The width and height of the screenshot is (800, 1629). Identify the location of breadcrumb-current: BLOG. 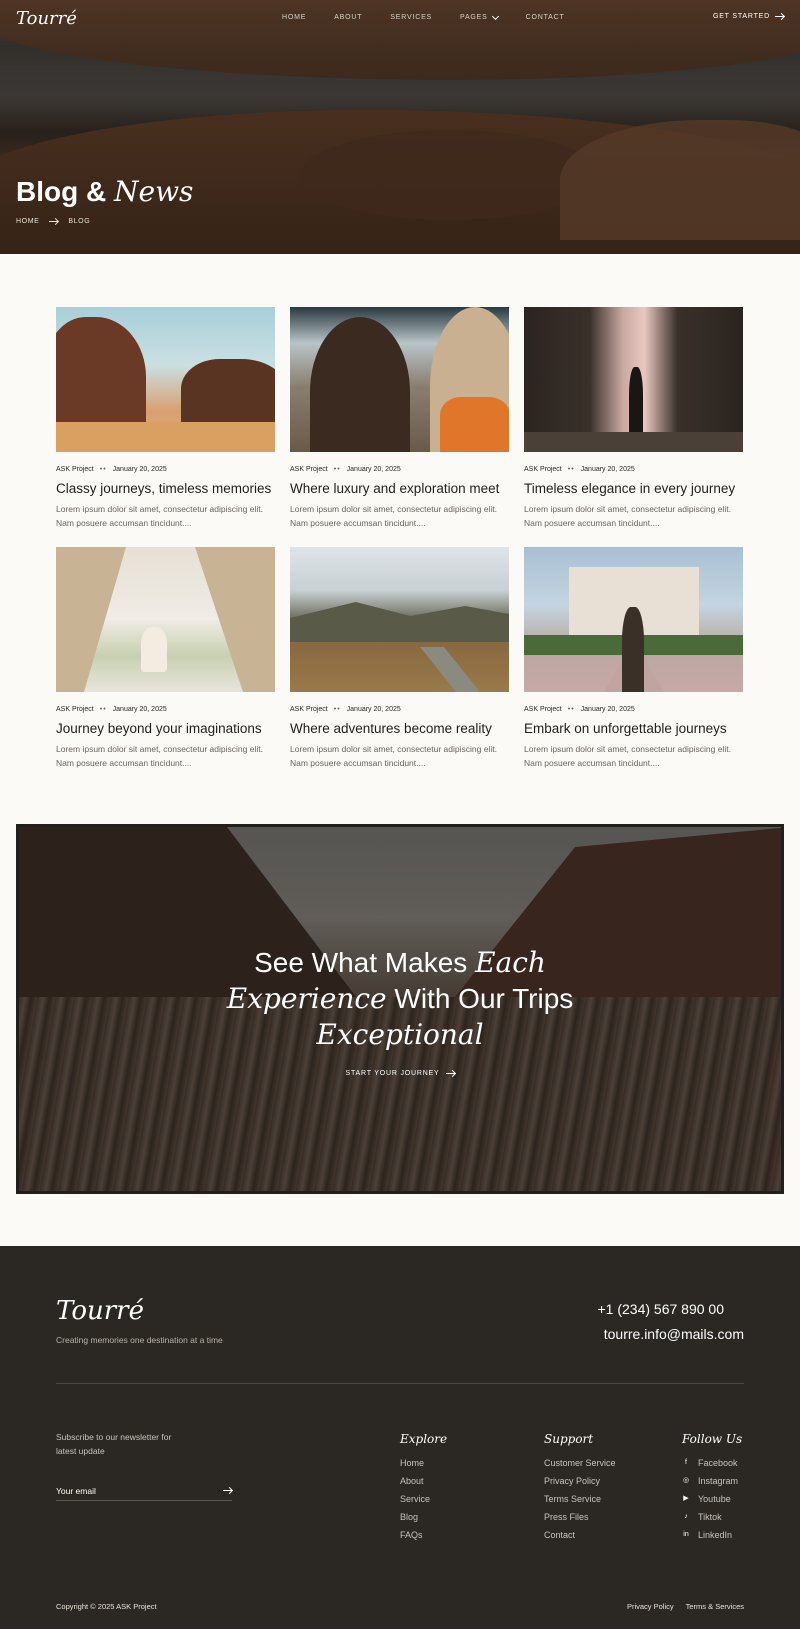
(79, 221).